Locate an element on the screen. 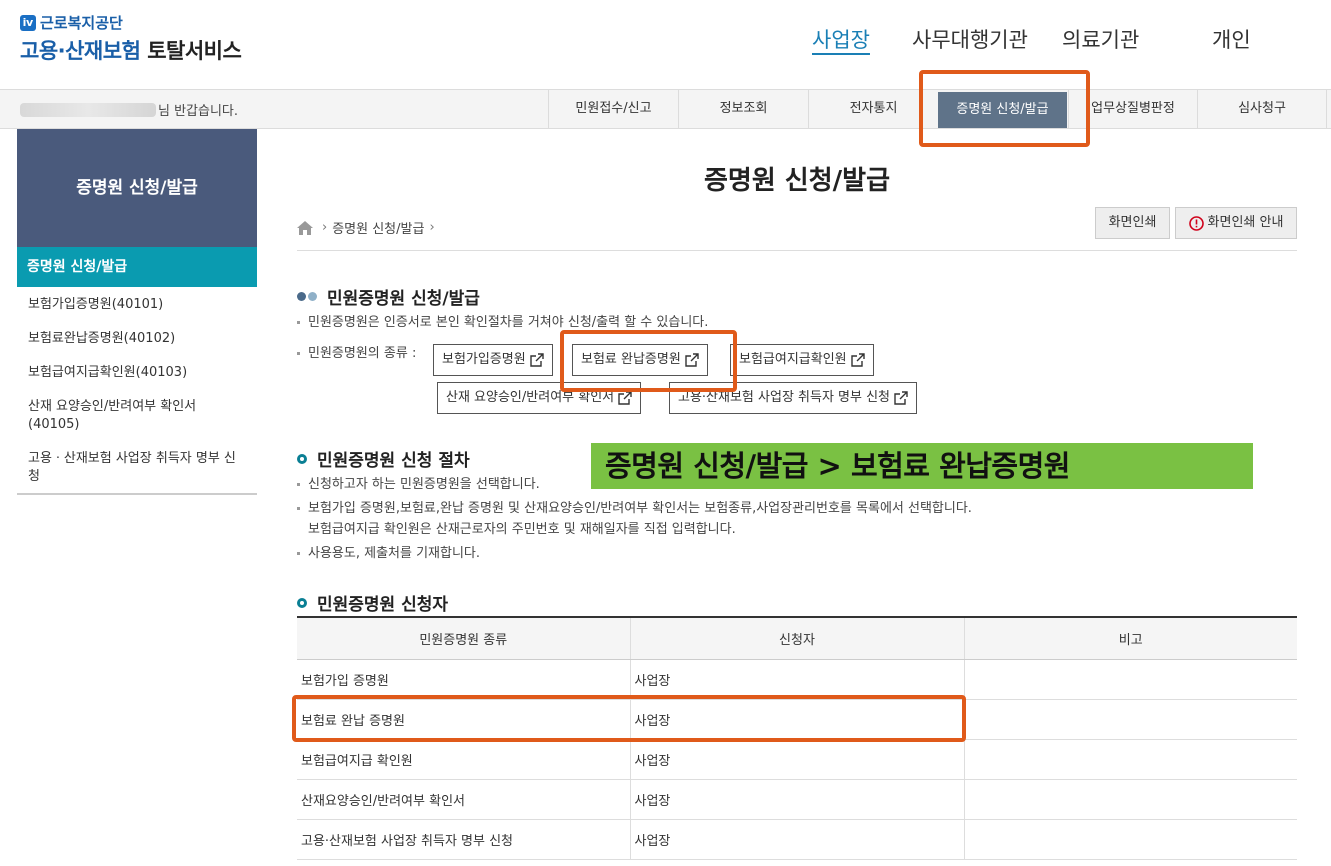  table-cell: 고용·산재보험 사업장 취득자 명부 신청 is located at coordinates (463, 839).